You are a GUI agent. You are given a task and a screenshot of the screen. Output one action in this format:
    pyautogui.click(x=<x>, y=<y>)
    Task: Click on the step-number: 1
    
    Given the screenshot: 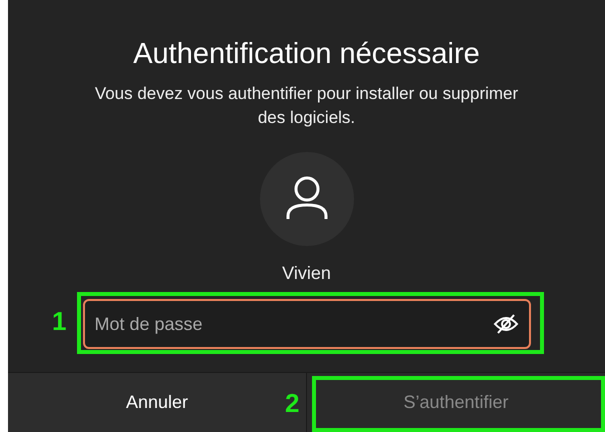 What is the action you would take?
    pyautogui.click(x=59, y=321)
    